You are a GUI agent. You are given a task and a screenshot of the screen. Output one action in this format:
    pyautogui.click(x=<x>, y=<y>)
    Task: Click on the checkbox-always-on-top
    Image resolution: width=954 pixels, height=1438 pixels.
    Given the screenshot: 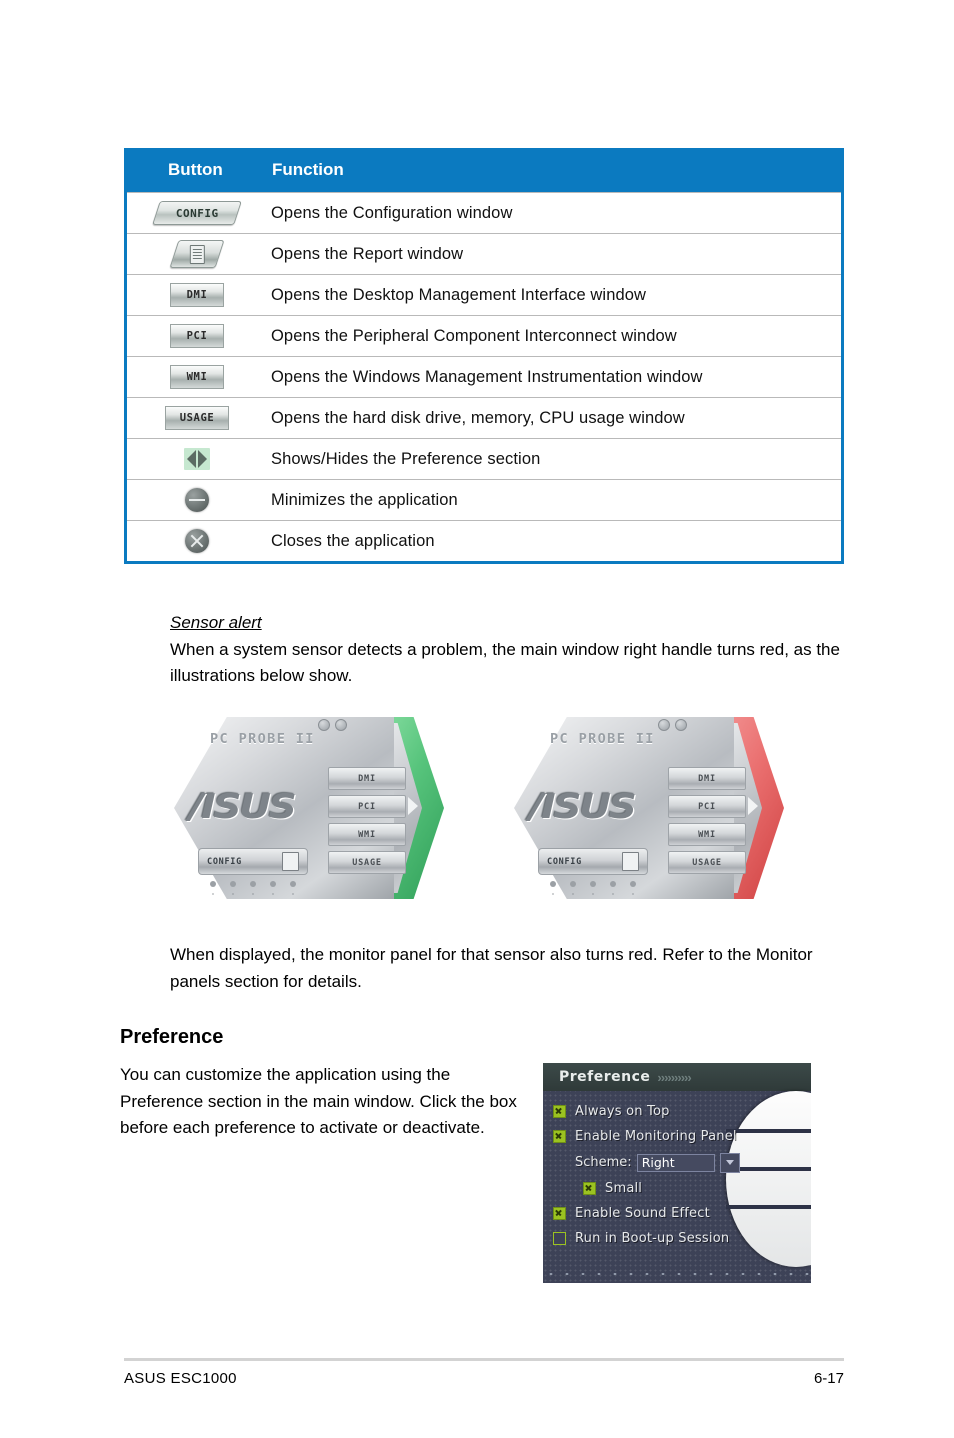 What is the action you would take?
    pyautogui.click(x=559, y=1111)
    